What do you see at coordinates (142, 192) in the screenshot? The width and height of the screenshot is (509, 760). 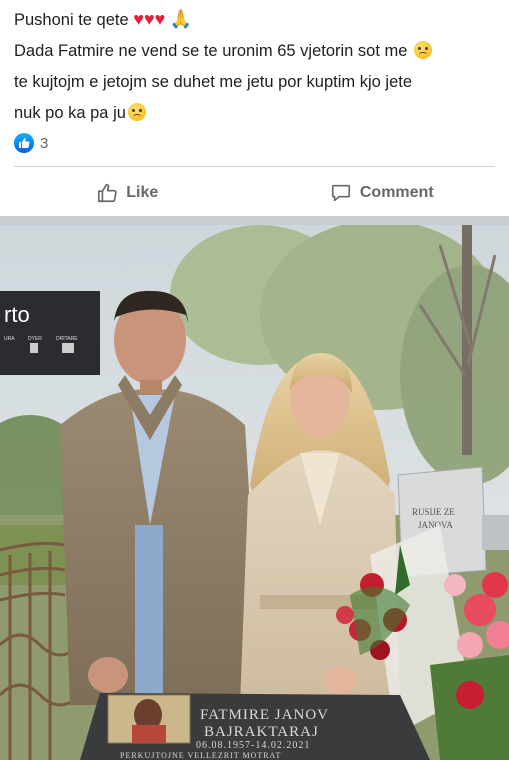 I see `like-label: Like` at bounding box center [142, 192].